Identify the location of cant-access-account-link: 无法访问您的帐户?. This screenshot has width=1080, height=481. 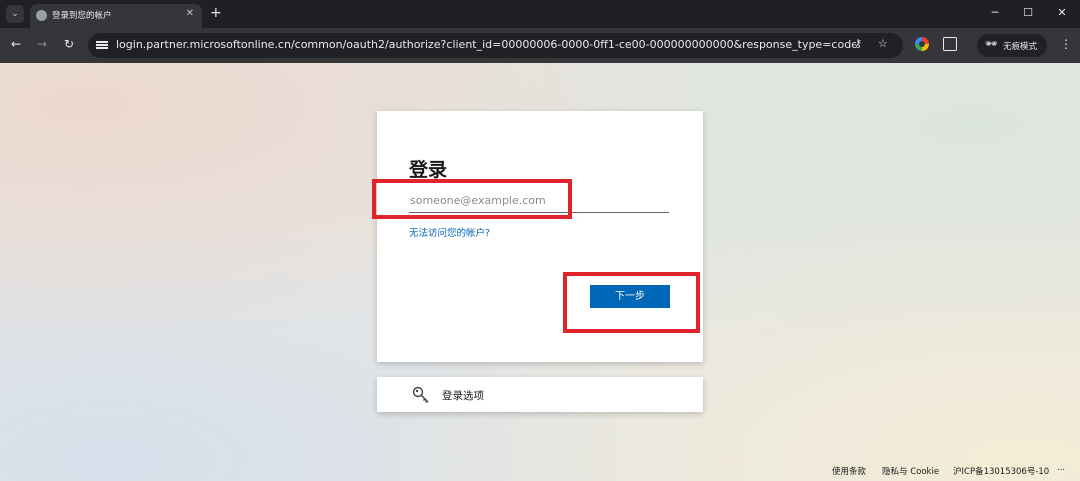
(449, 232).